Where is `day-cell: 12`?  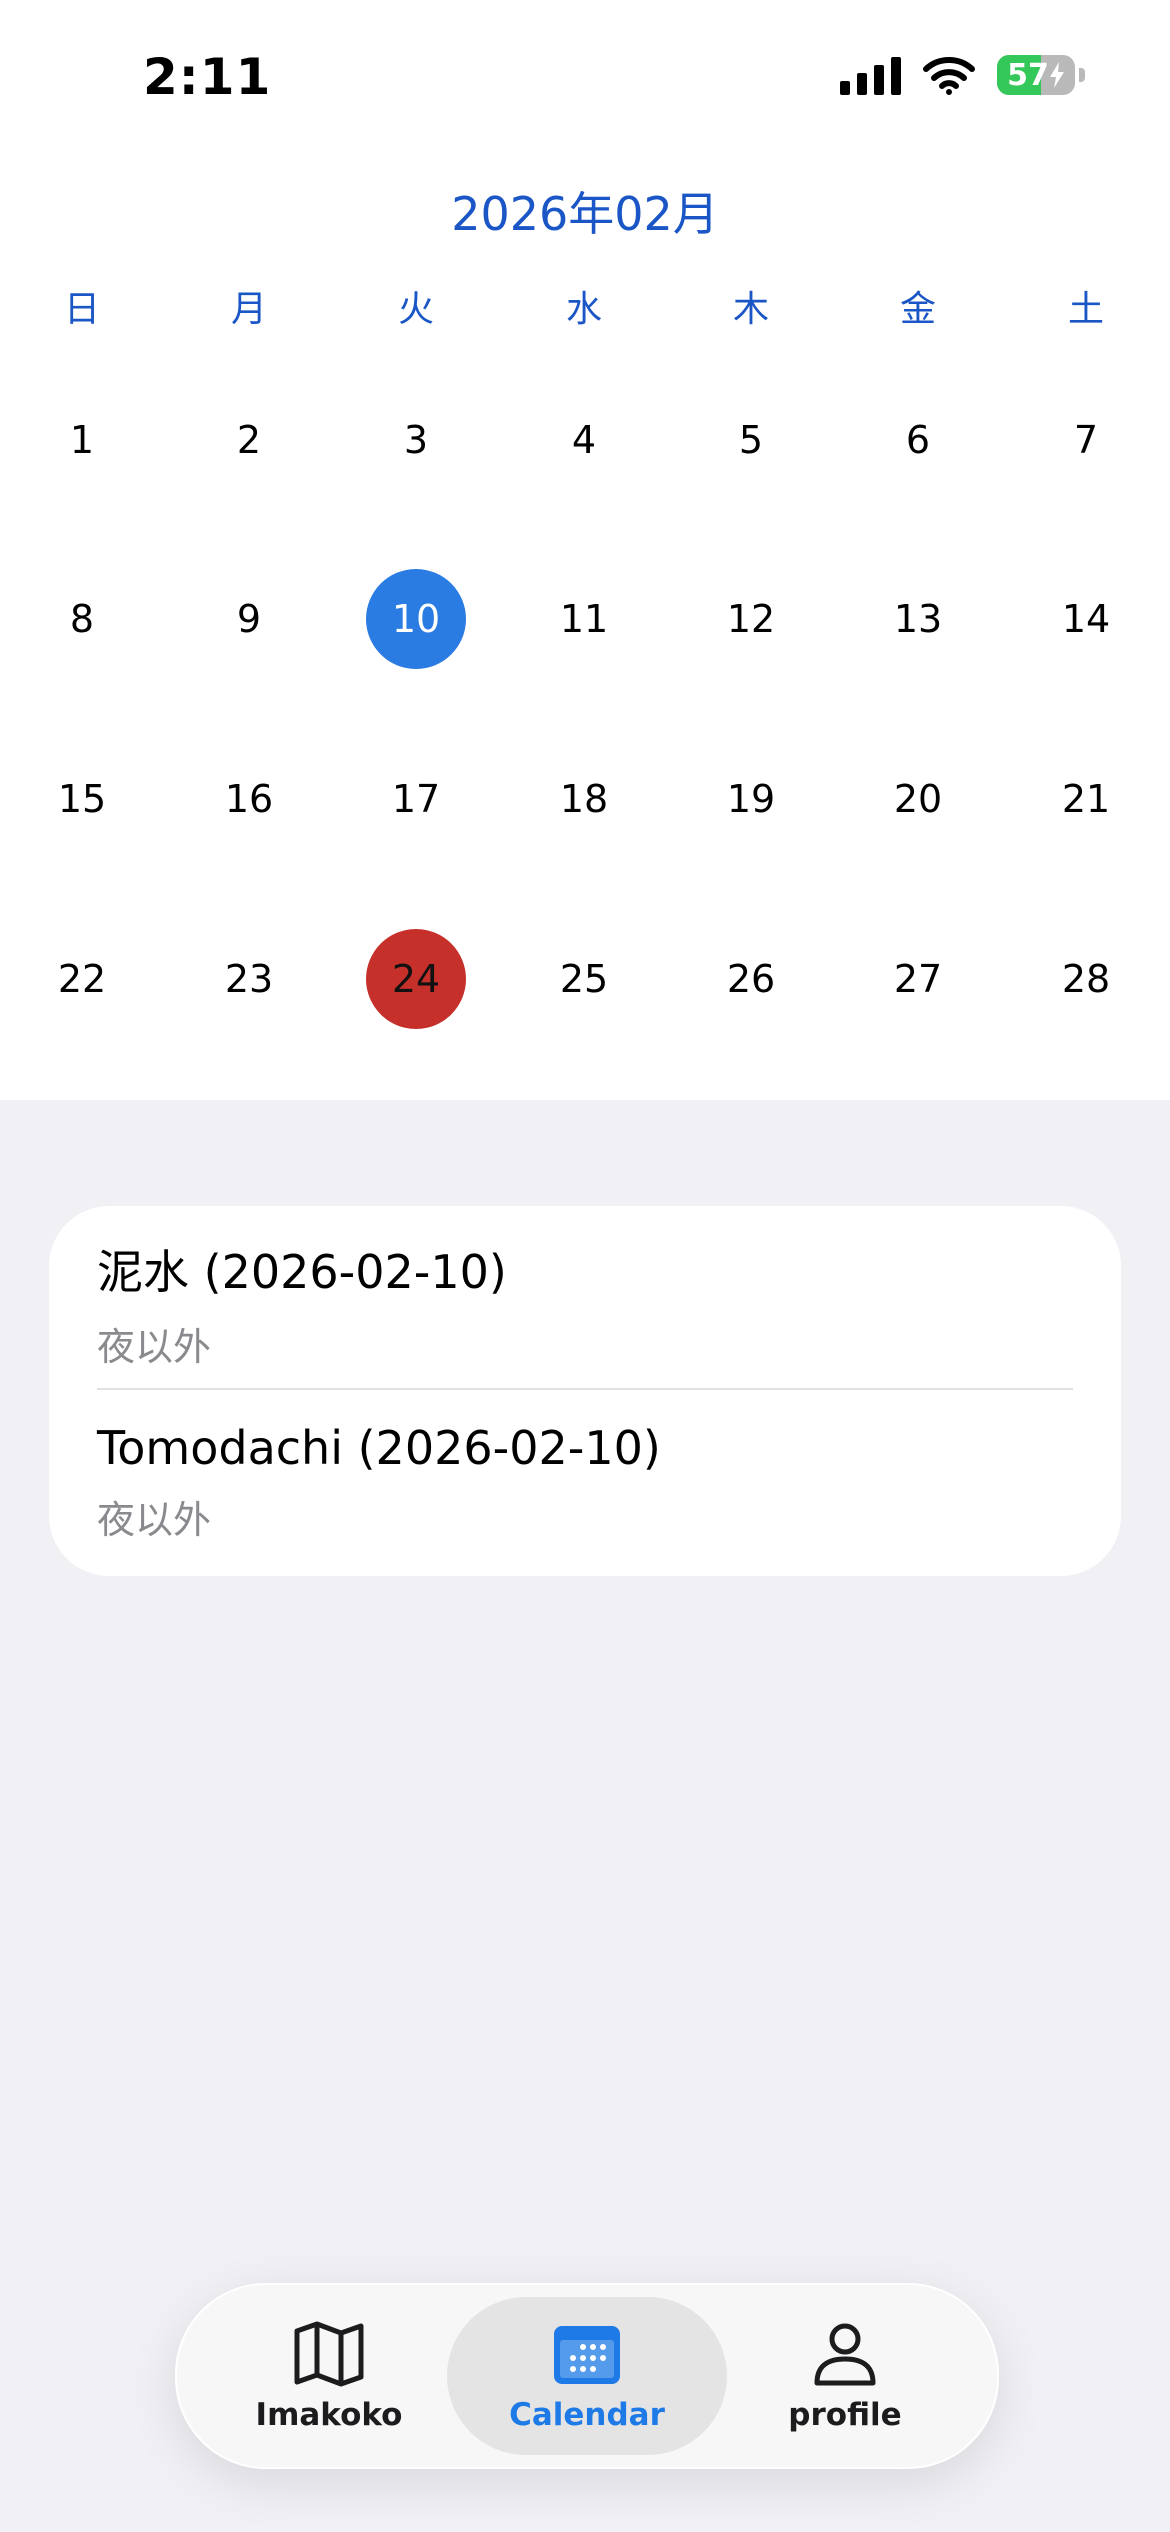
day-cell: 12 is located at coordinates (751, 619).